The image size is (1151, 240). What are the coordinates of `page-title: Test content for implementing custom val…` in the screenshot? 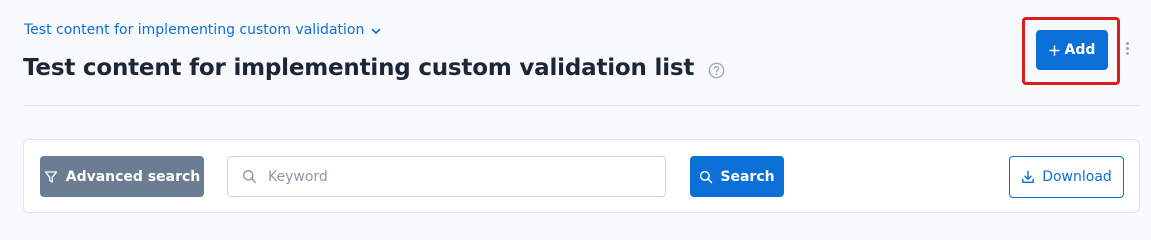 It's located at (374, 68).